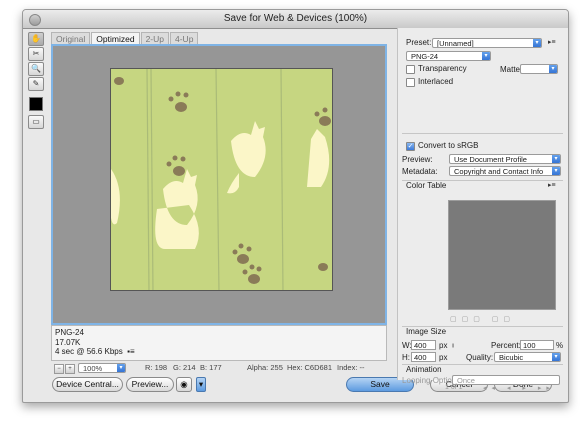  What do you see at coordinates (184, 384) in the screenshot?
I see `browser-icon: ◉` at bounding box center [184, 384].